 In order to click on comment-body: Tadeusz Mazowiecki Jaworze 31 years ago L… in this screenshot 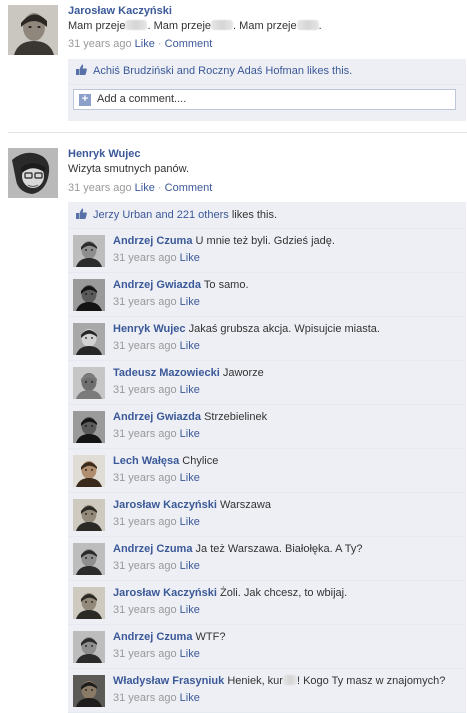, I will do `click(287, 381)`.